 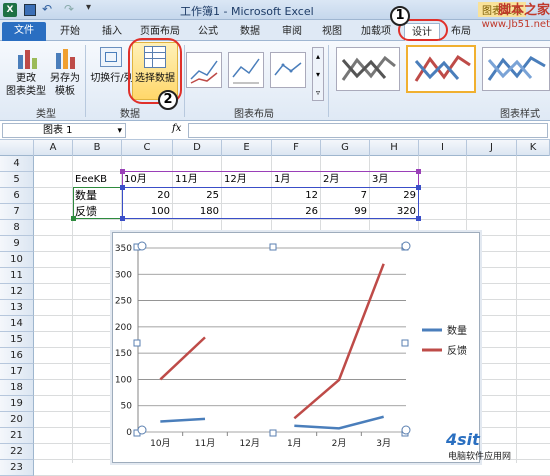 I want to click on save-icon, so click(x=30, y=10).